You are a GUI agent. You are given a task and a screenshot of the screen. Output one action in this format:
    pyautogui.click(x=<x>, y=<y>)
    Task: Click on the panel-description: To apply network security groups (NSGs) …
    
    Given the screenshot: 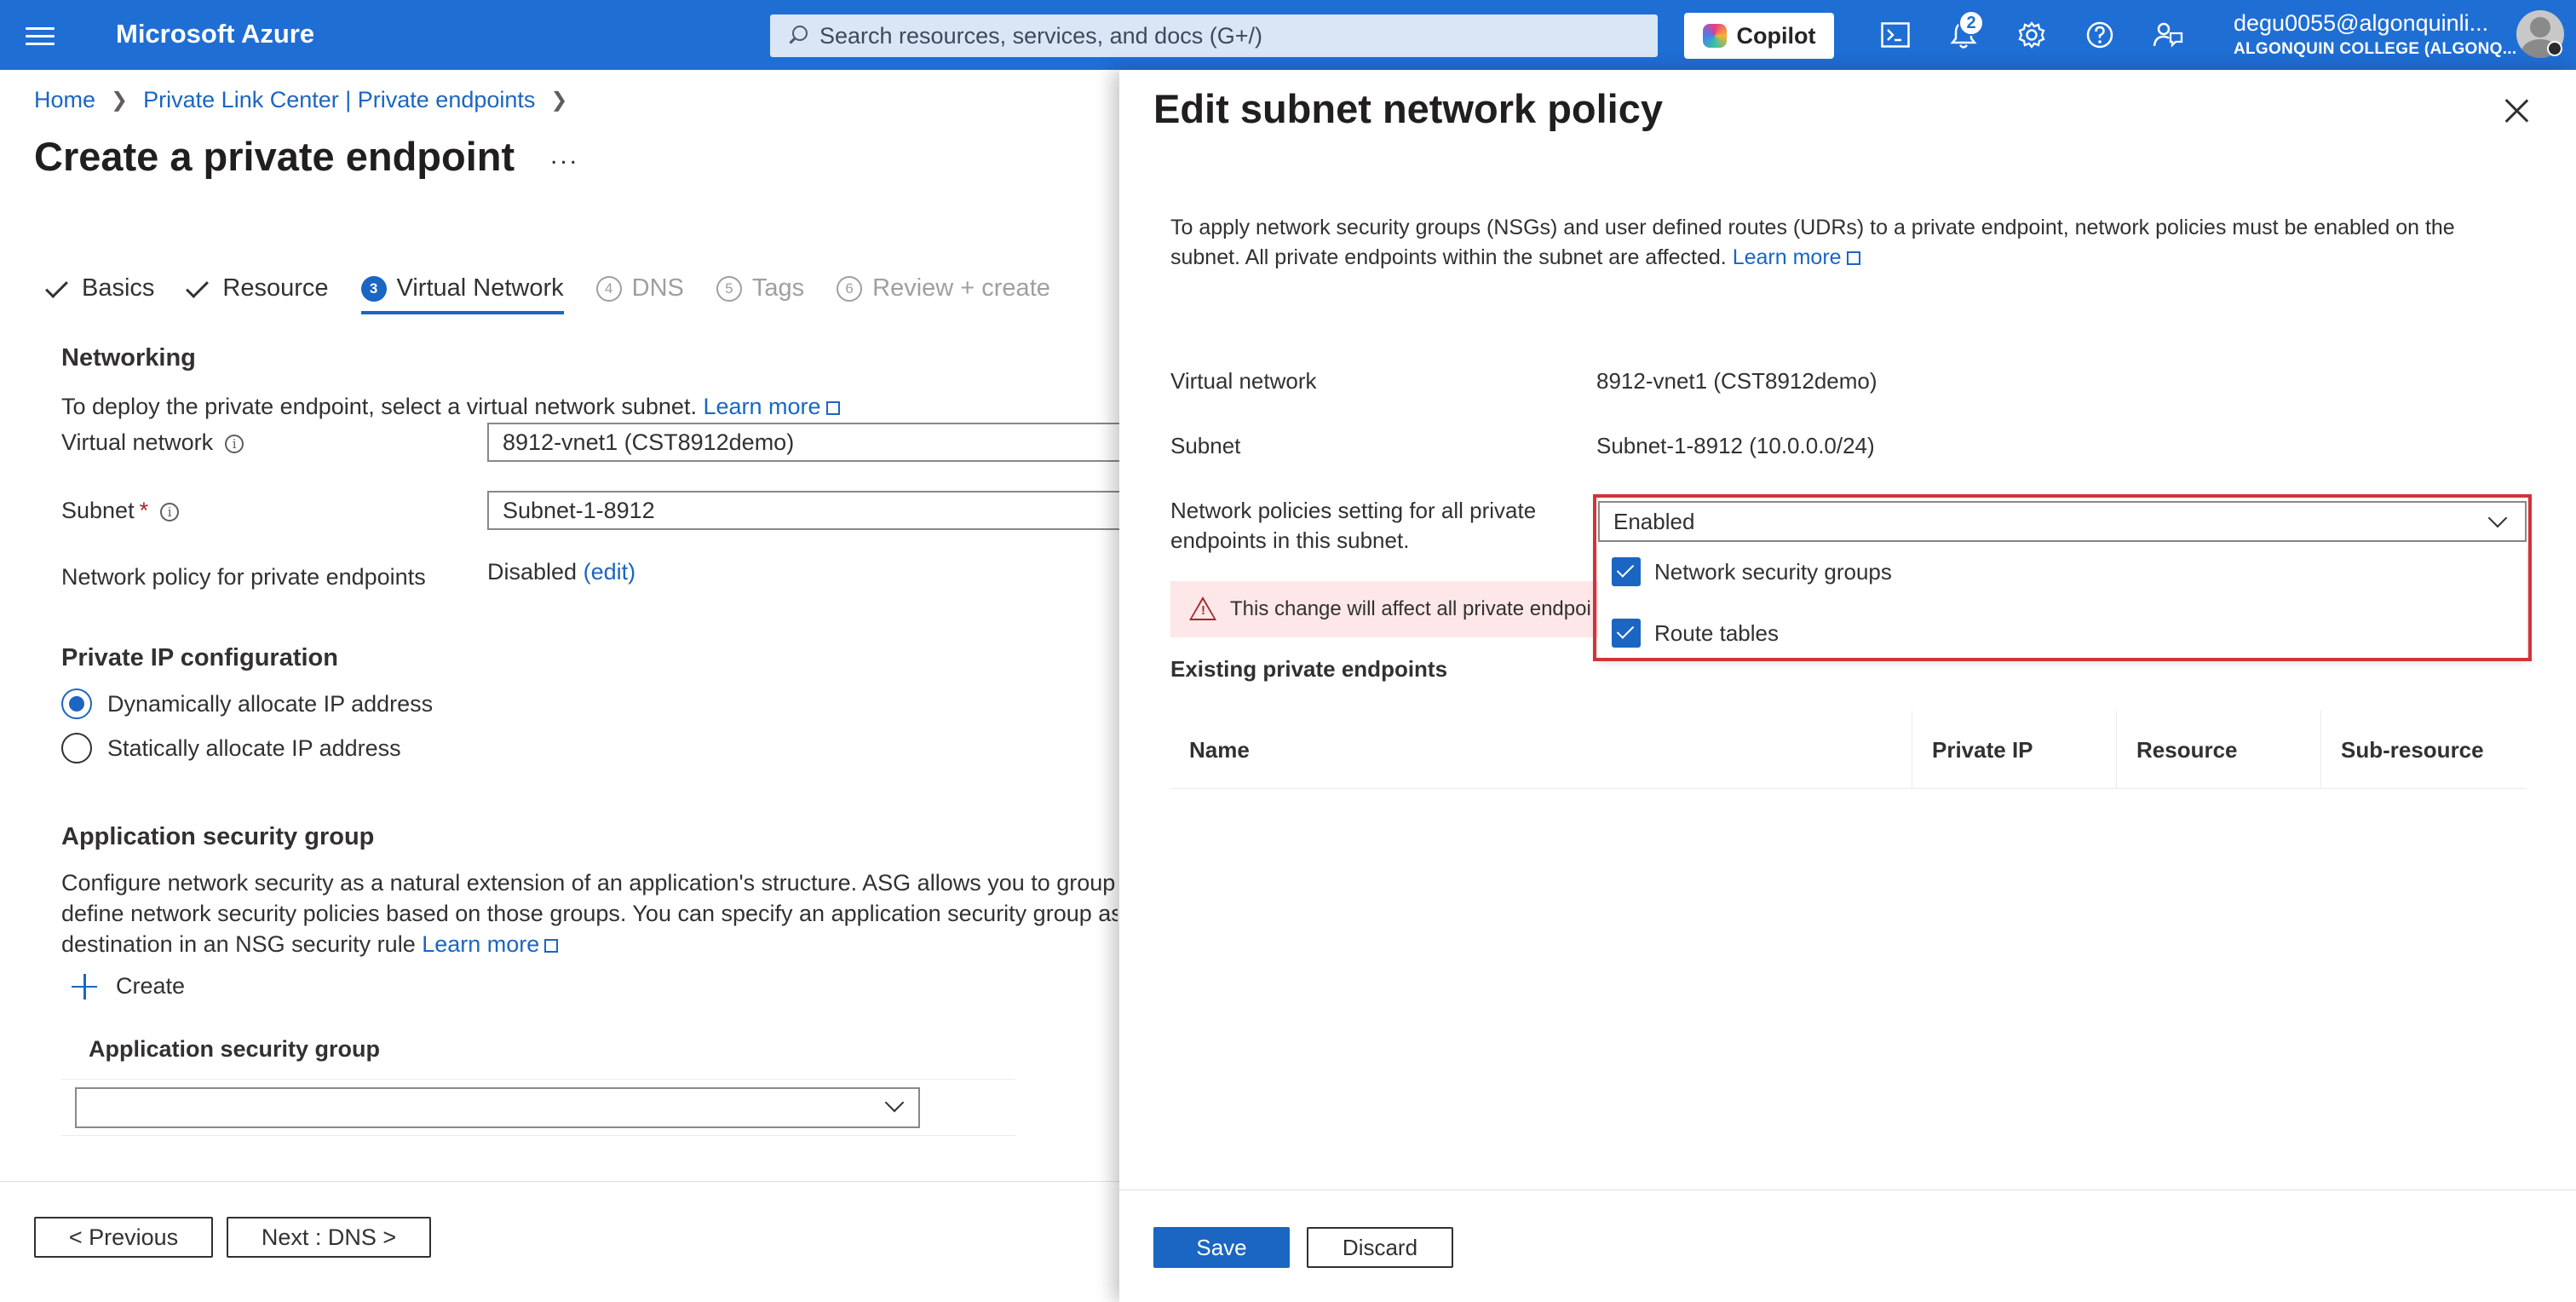 What is the action you would take?
    pyautogui.click(x=1851, y=243)
    